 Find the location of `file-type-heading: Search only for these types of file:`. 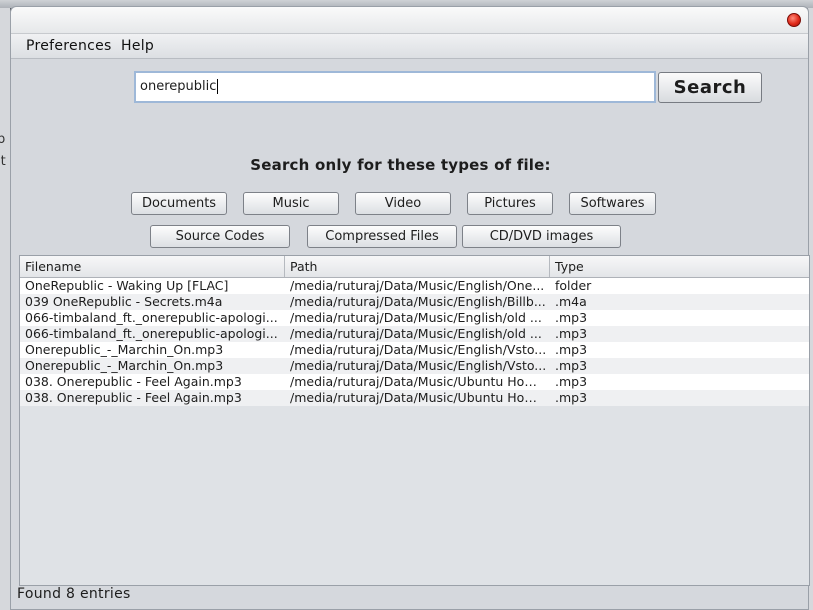

file-type-heading: Search only for these types of file: is located at coordinates (400, 165).